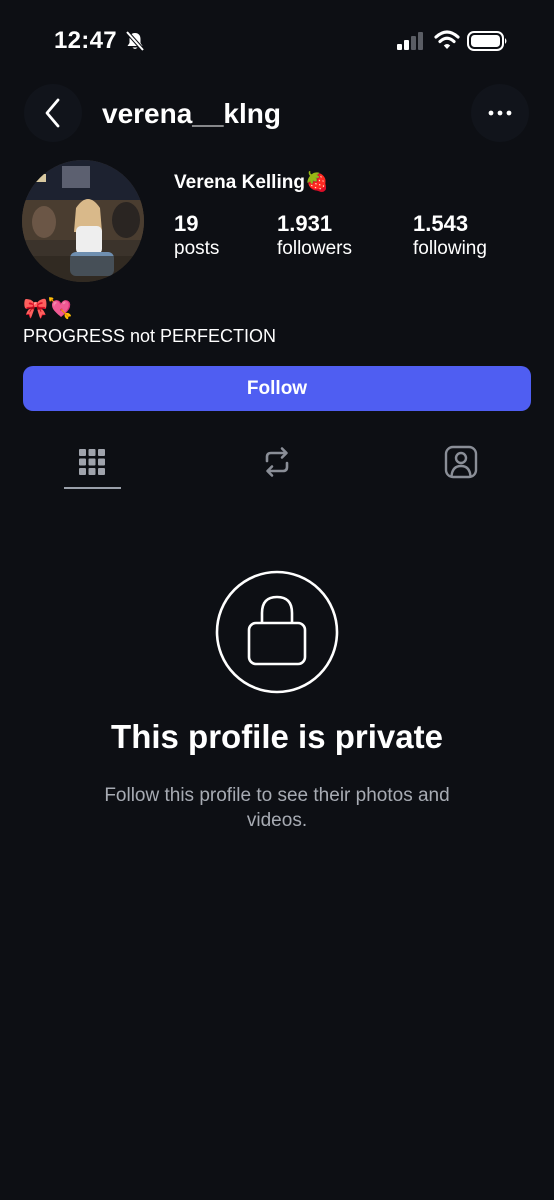 This screenshot has width=554, height=1200. I want to click on chevron-left-icon, so click(52, 113).